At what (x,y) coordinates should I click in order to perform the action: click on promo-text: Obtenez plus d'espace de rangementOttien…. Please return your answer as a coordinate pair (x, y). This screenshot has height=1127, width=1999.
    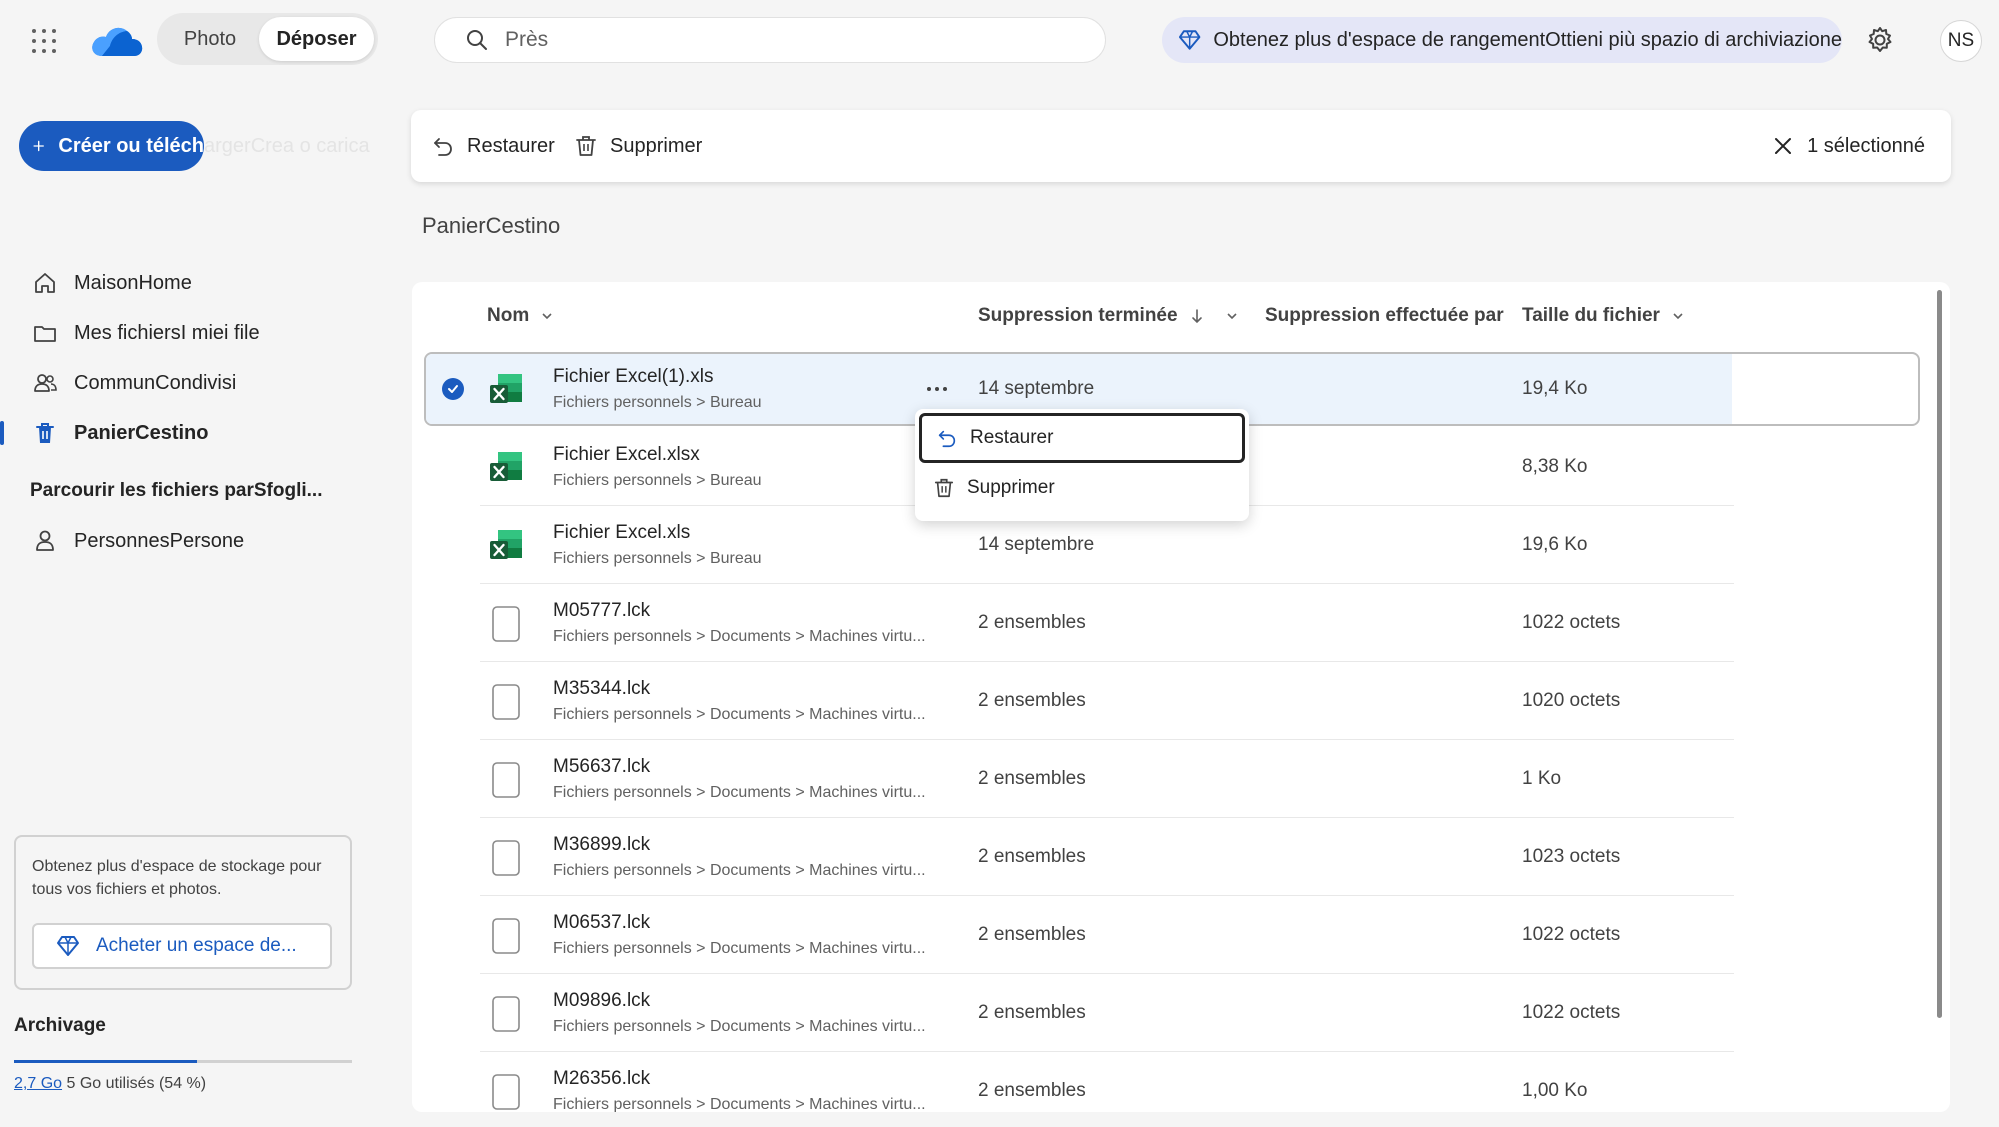
    Looking at the image, I should click on (1527, 39).